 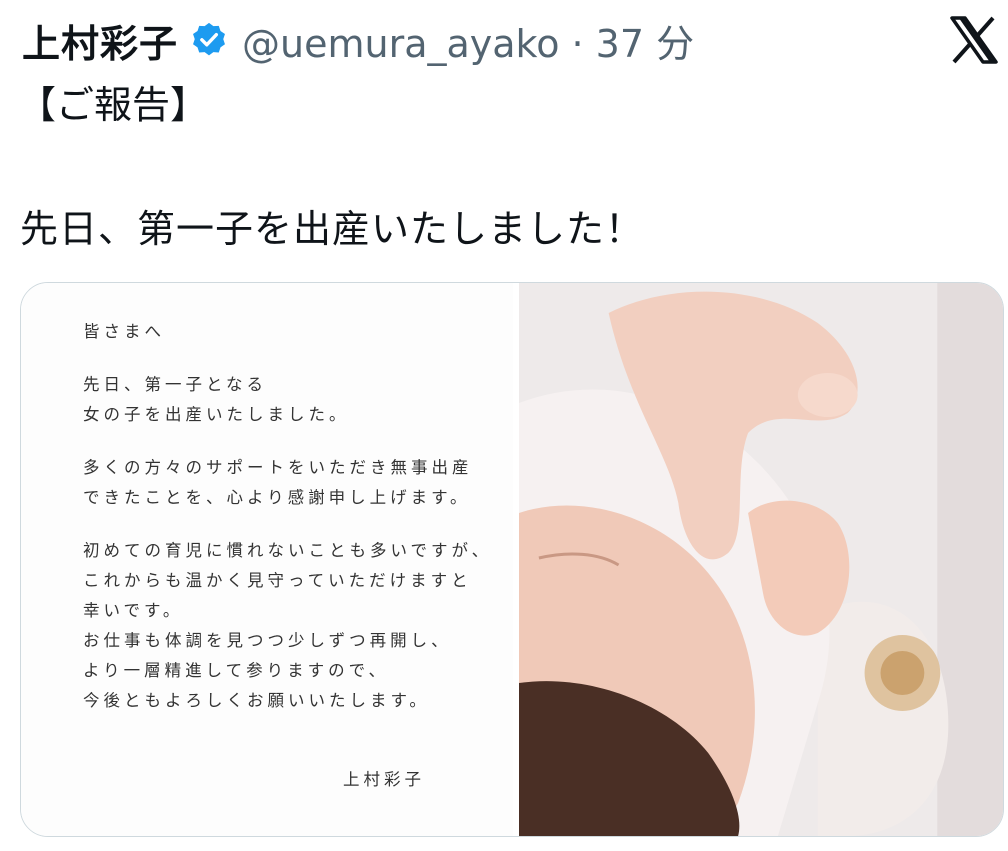 What do you see at coordinates (277, 497) in the screenshot?
I see `letter-line: できたことを、心より感謝申し上げます。` at bounding box center [277, 497].